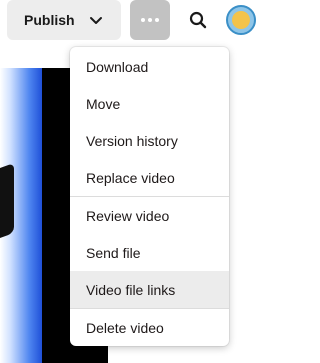  I want to click on menu-item-delete-video: Delete video, so click(149, 327).